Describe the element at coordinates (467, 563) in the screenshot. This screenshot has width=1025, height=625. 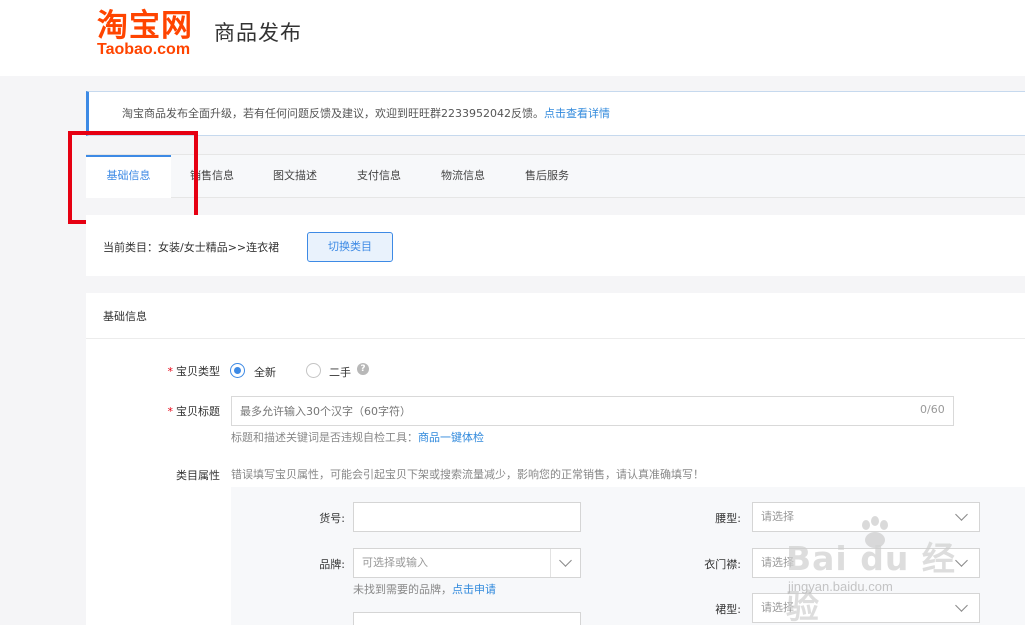
I see `brand-select: 可选择或输入` at that location.